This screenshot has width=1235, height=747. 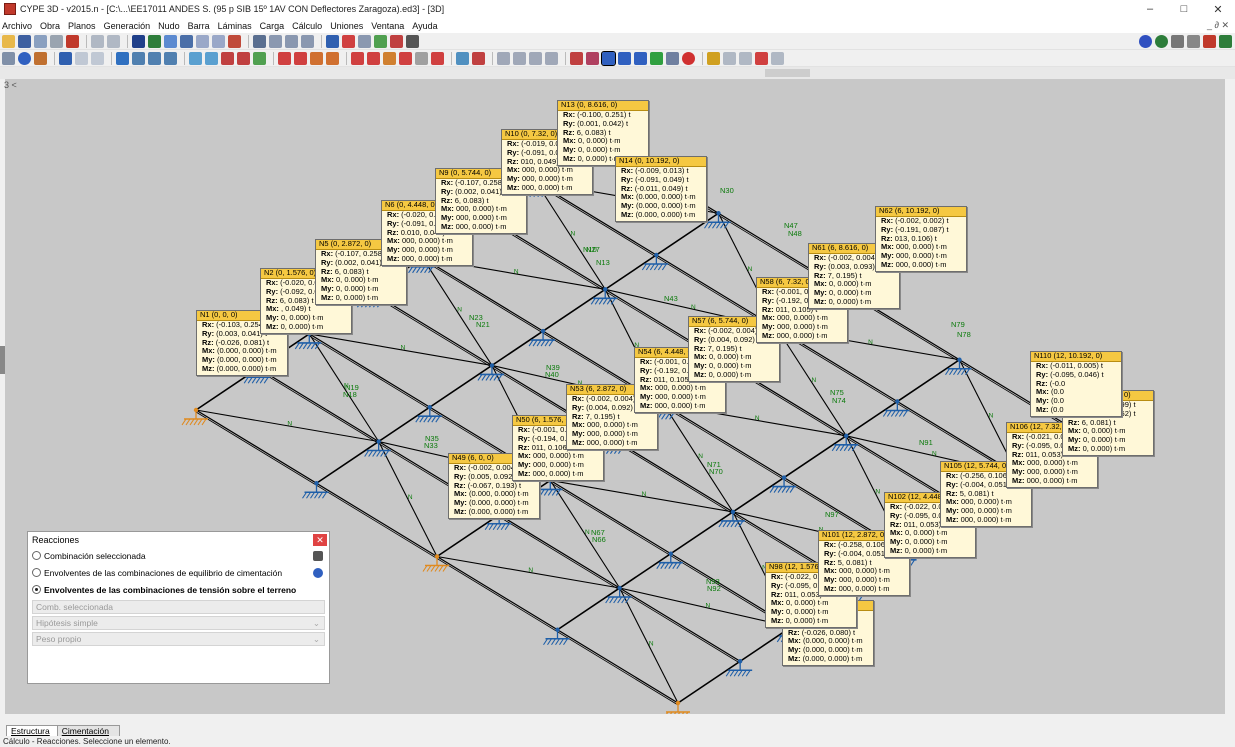 What do you see at coordinates (761, 58) in the screenshot?
I see `reinforce-icon` at bounding box center [761, 58].